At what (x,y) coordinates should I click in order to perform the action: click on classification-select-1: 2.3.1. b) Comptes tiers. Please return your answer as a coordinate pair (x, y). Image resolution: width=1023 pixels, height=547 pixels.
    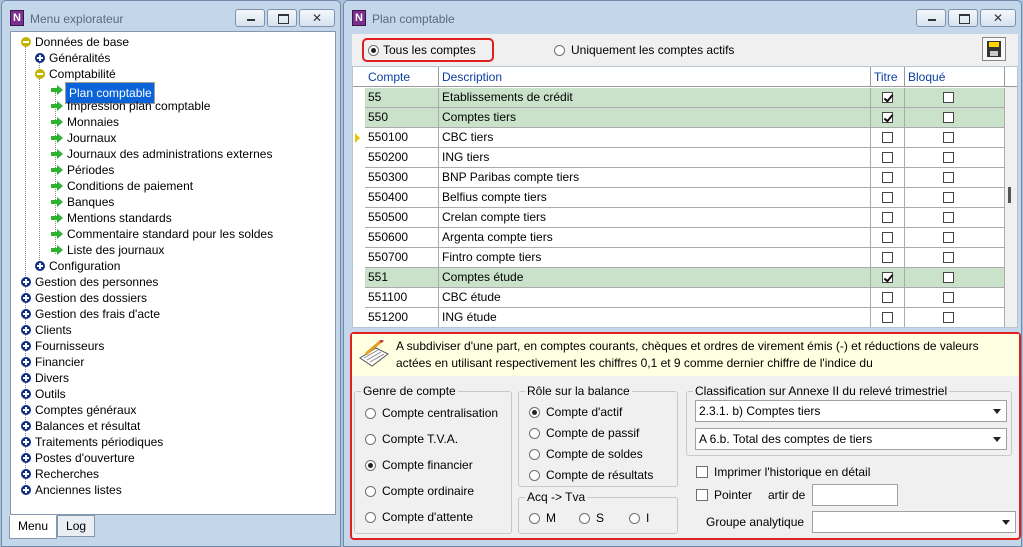
    Looking at the image, I should click on (851, 411).